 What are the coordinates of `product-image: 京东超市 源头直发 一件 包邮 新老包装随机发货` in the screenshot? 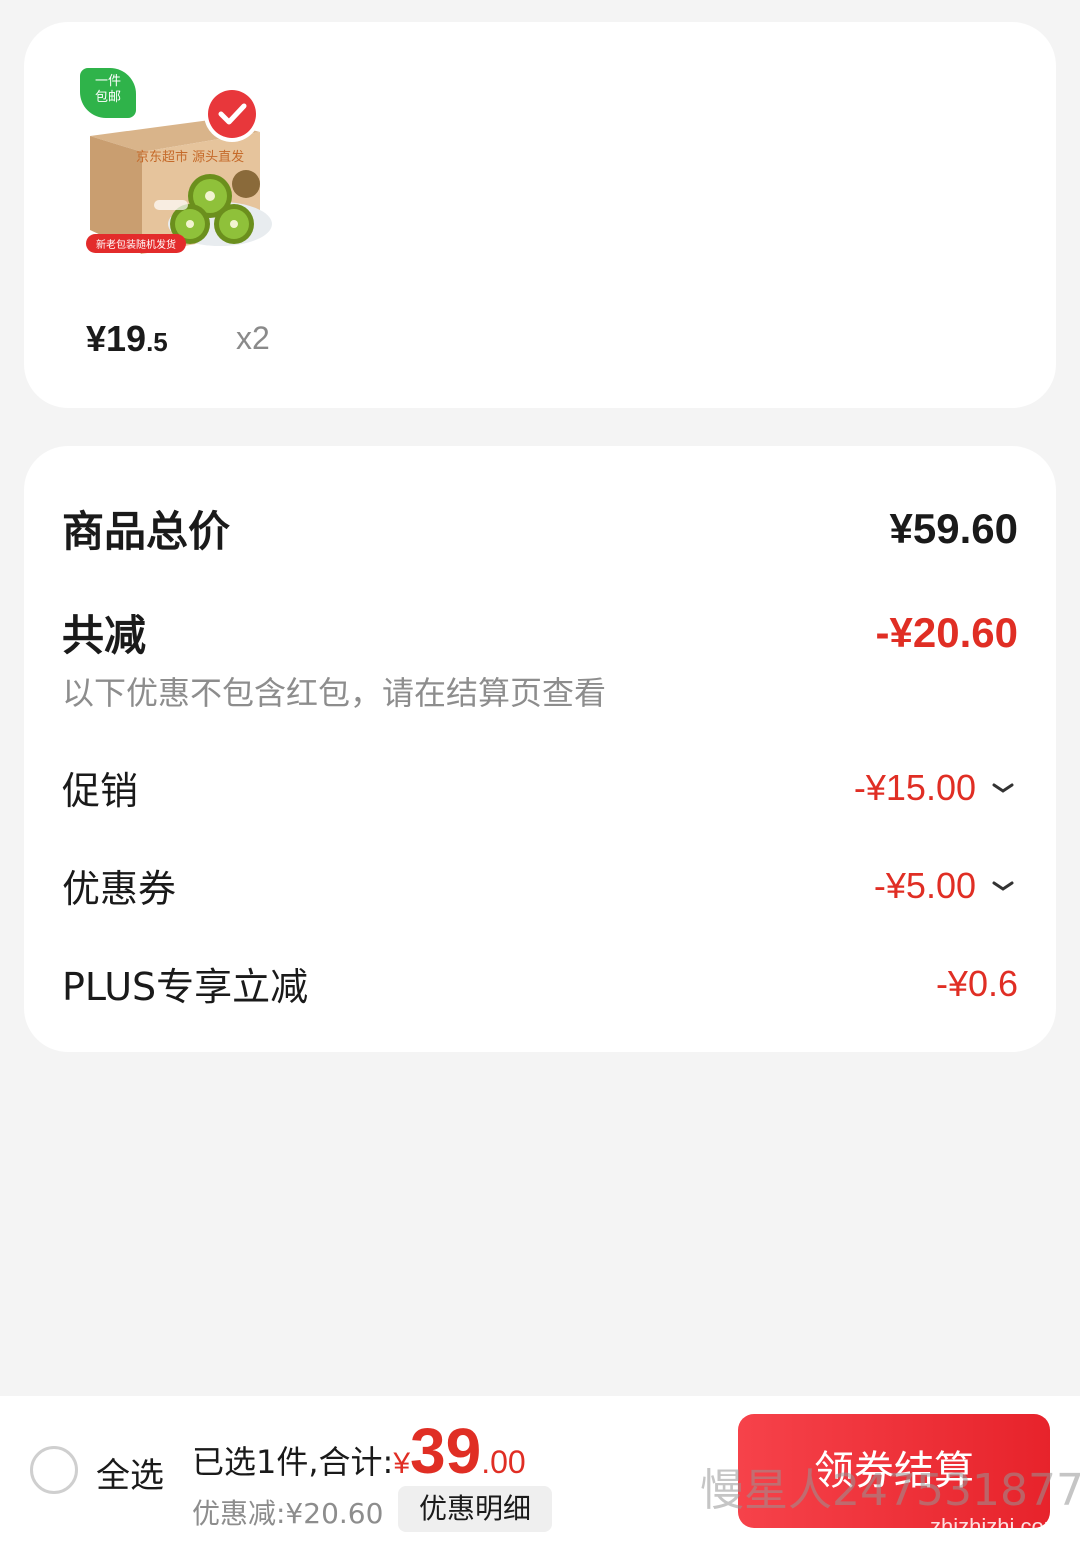 It's located at (178, 166).